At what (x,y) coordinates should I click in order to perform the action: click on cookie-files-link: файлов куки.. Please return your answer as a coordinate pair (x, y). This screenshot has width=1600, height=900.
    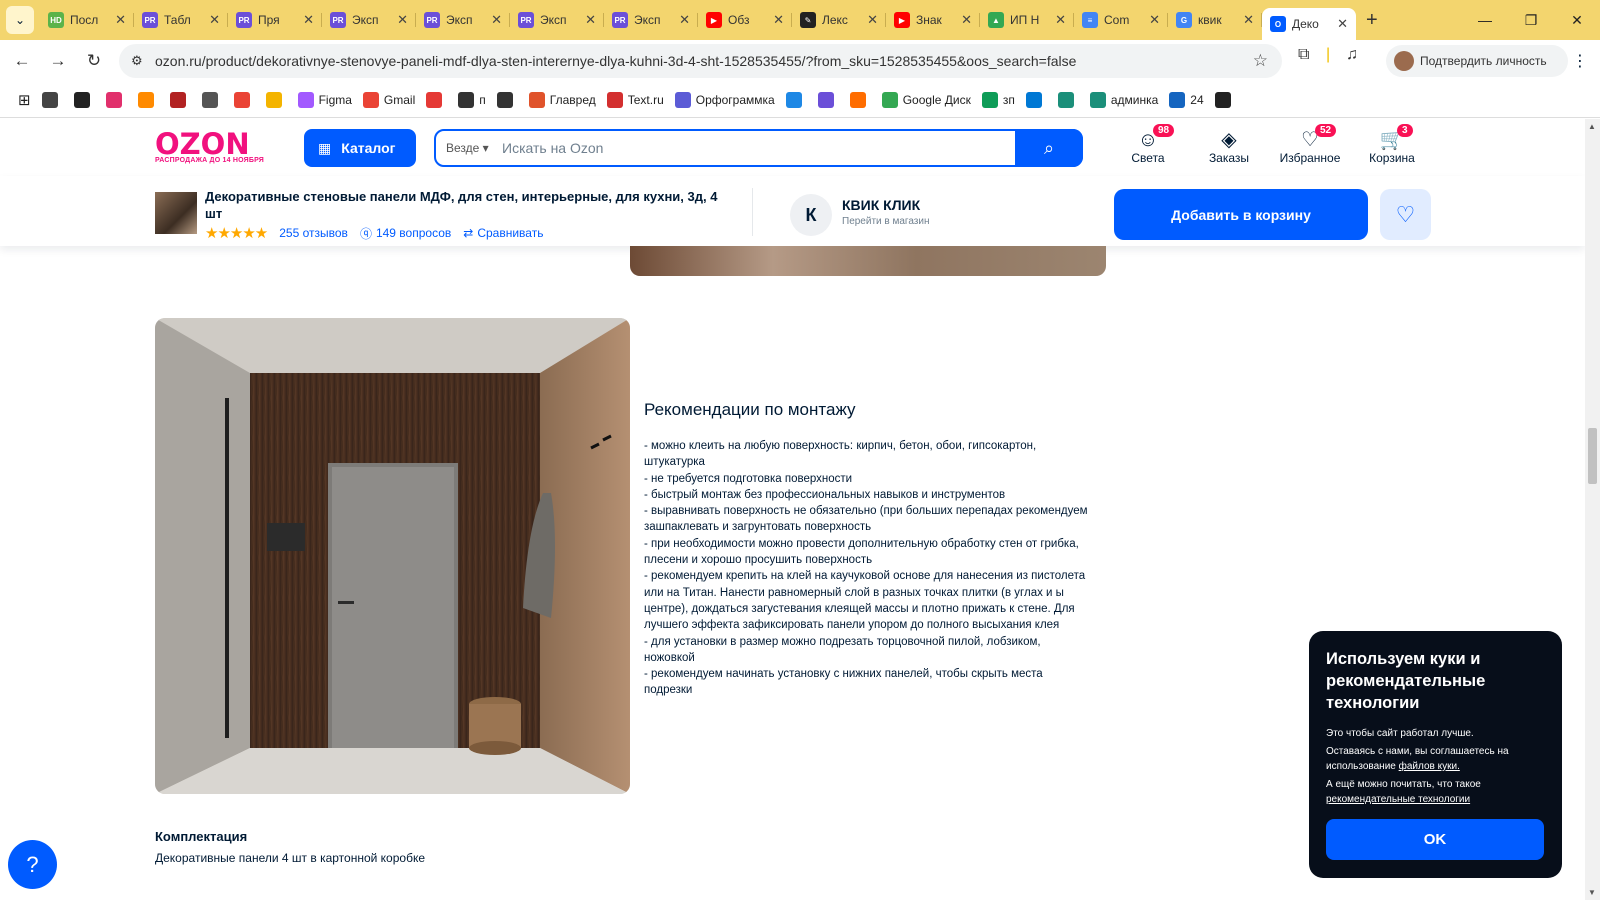
    Looking at the image, I should click on (1429, 766).